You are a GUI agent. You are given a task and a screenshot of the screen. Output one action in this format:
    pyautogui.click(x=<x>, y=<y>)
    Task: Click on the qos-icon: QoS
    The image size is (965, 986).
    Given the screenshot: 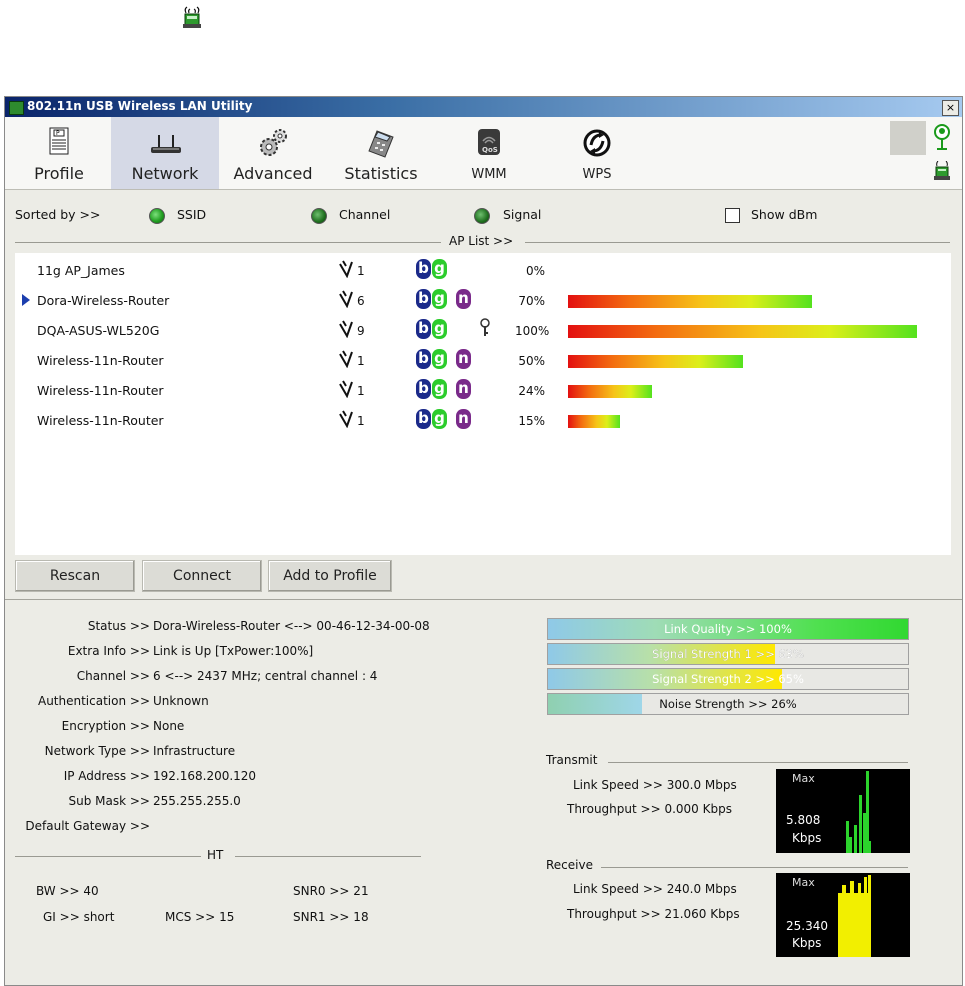 What is the action you would take?
    pyautogui.click(x=489, y=142)
    